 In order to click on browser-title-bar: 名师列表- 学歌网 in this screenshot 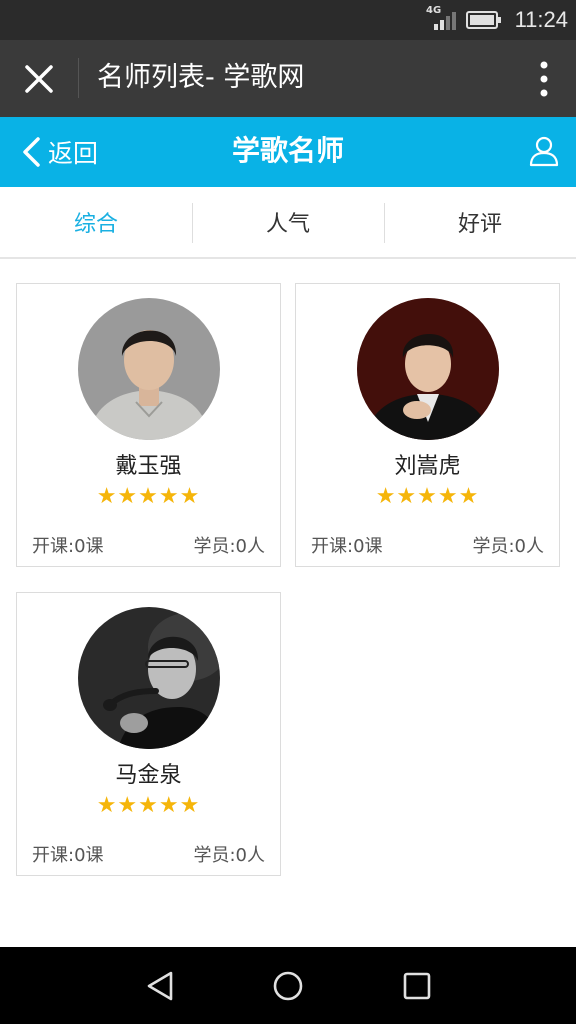, I will do `click(288, 78)`.